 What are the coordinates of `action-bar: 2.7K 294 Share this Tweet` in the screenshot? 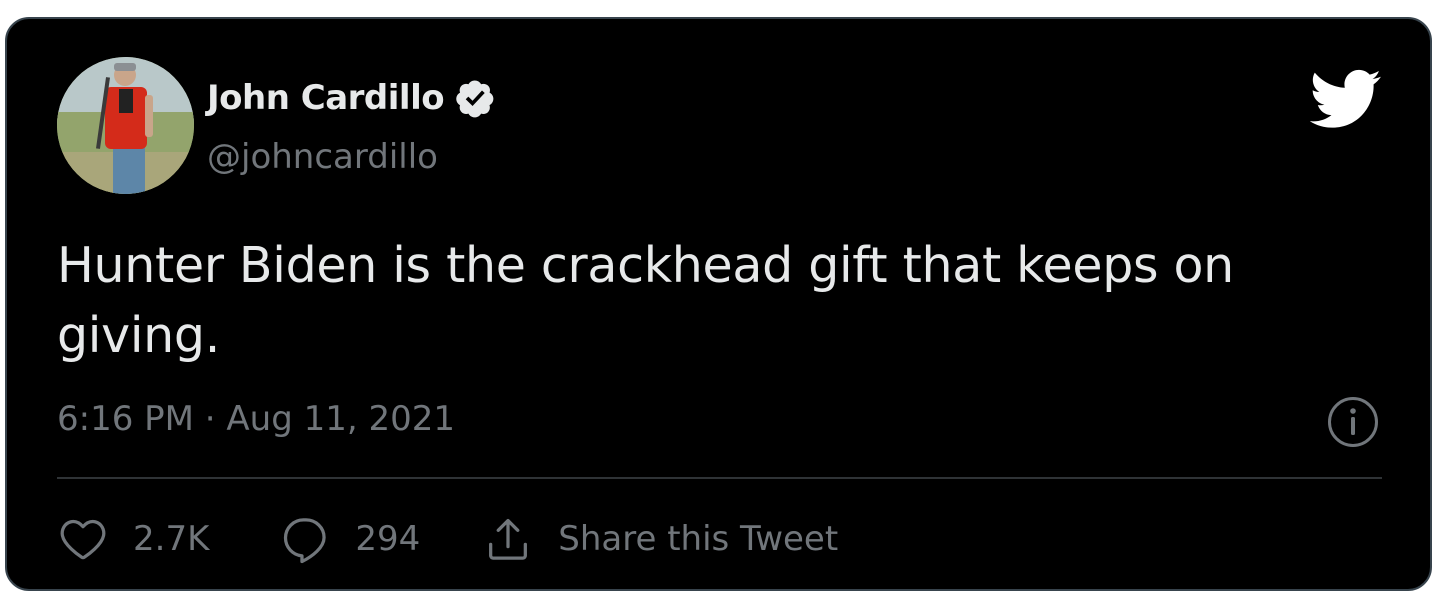 It's located at (447, 539).